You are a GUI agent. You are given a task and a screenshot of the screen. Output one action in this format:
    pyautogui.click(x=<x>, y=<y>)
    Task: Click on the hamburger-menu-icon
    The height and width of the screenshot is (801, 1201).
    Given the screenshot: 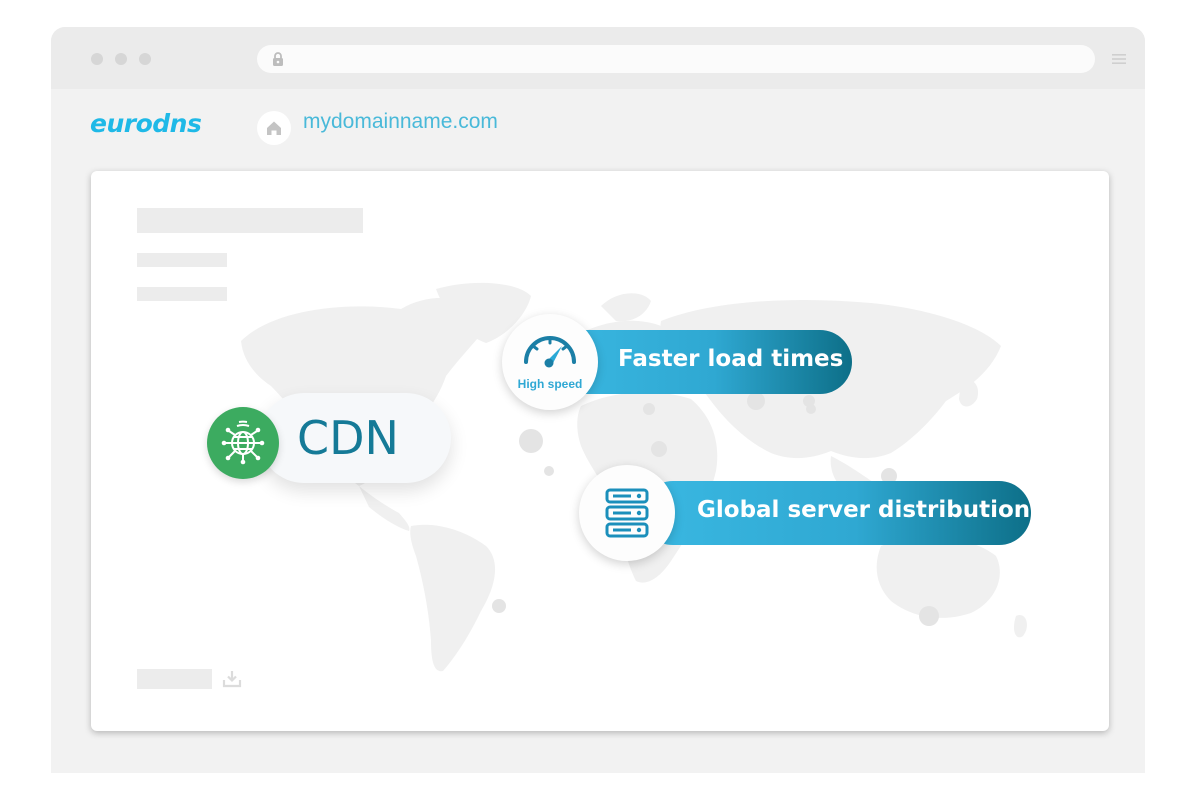 What is the action you would take?
    pyautogui.click(x=1119, y=59)
    